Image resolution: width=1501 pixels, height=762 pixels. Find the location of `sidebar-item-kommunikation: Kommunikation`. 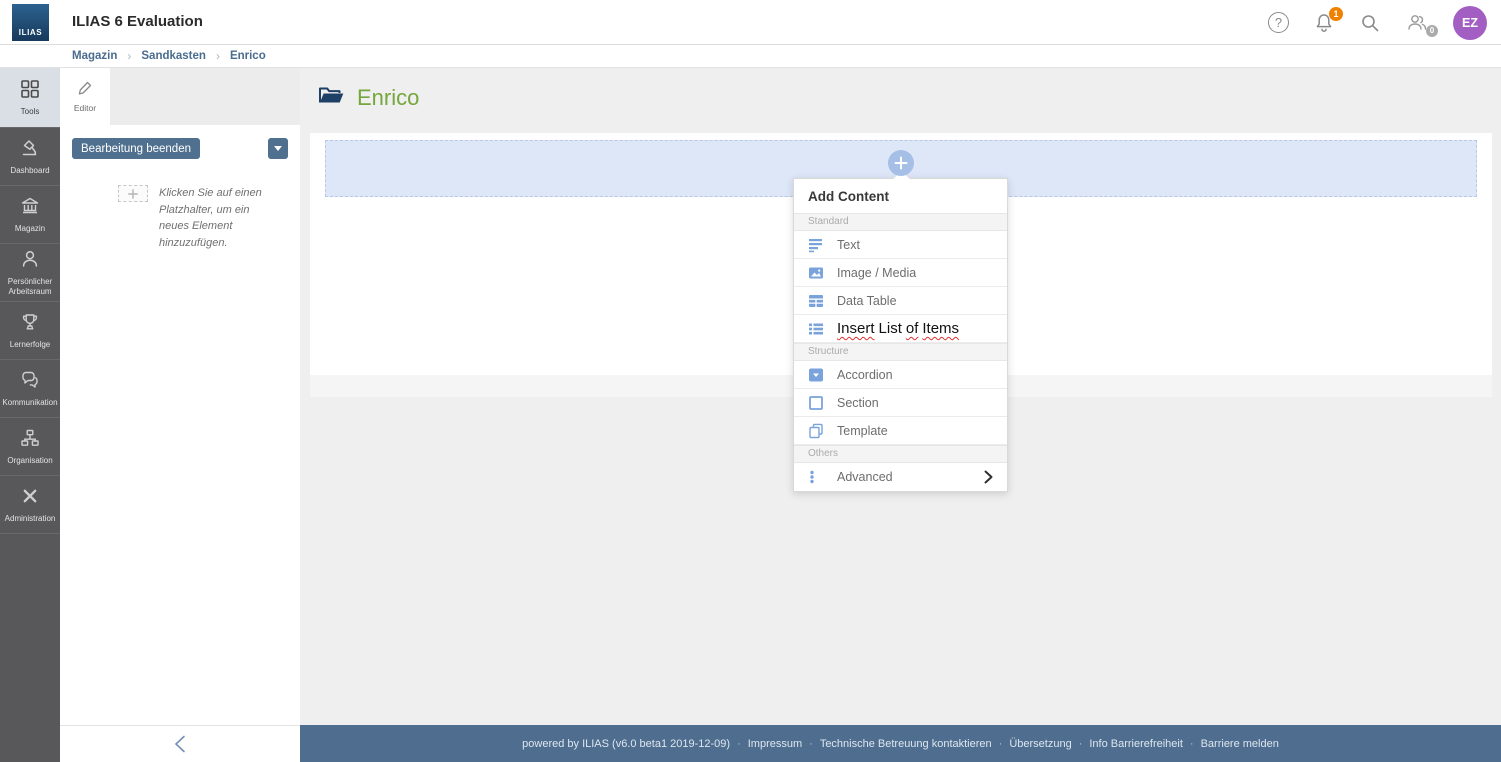

sidebar-item-kommunikation: Kommunikation is located at coordinates (30, 389).